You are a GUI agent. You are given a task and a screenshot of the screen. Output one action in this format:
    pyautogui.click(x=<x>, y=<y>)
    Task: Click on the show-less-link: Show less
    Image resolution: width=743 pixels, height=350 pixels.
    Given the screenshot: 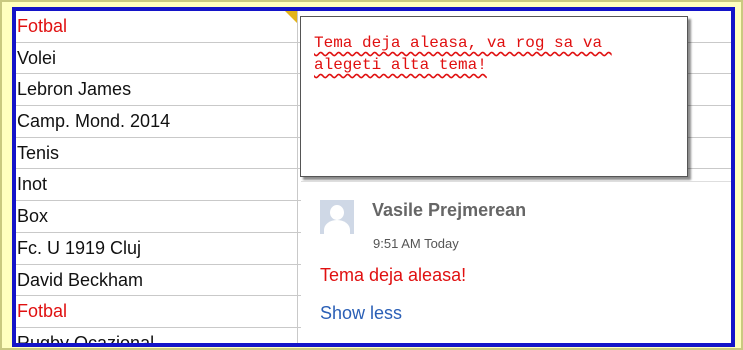 What is the action you would take?
    pyautogui.click(x=361, y=313)
    